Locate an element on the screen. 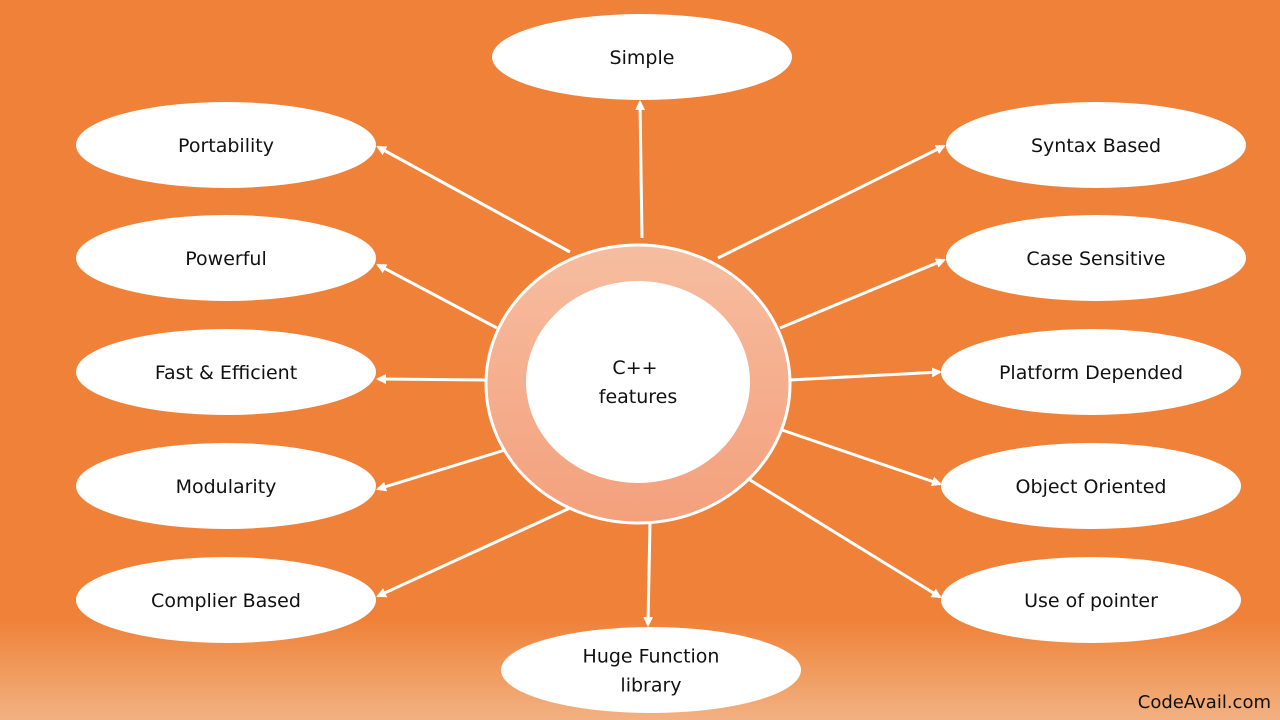 This screenshot has height=720, width=1280. feature-node-complier-based: Complier Based is located at coordinates (226, 600).